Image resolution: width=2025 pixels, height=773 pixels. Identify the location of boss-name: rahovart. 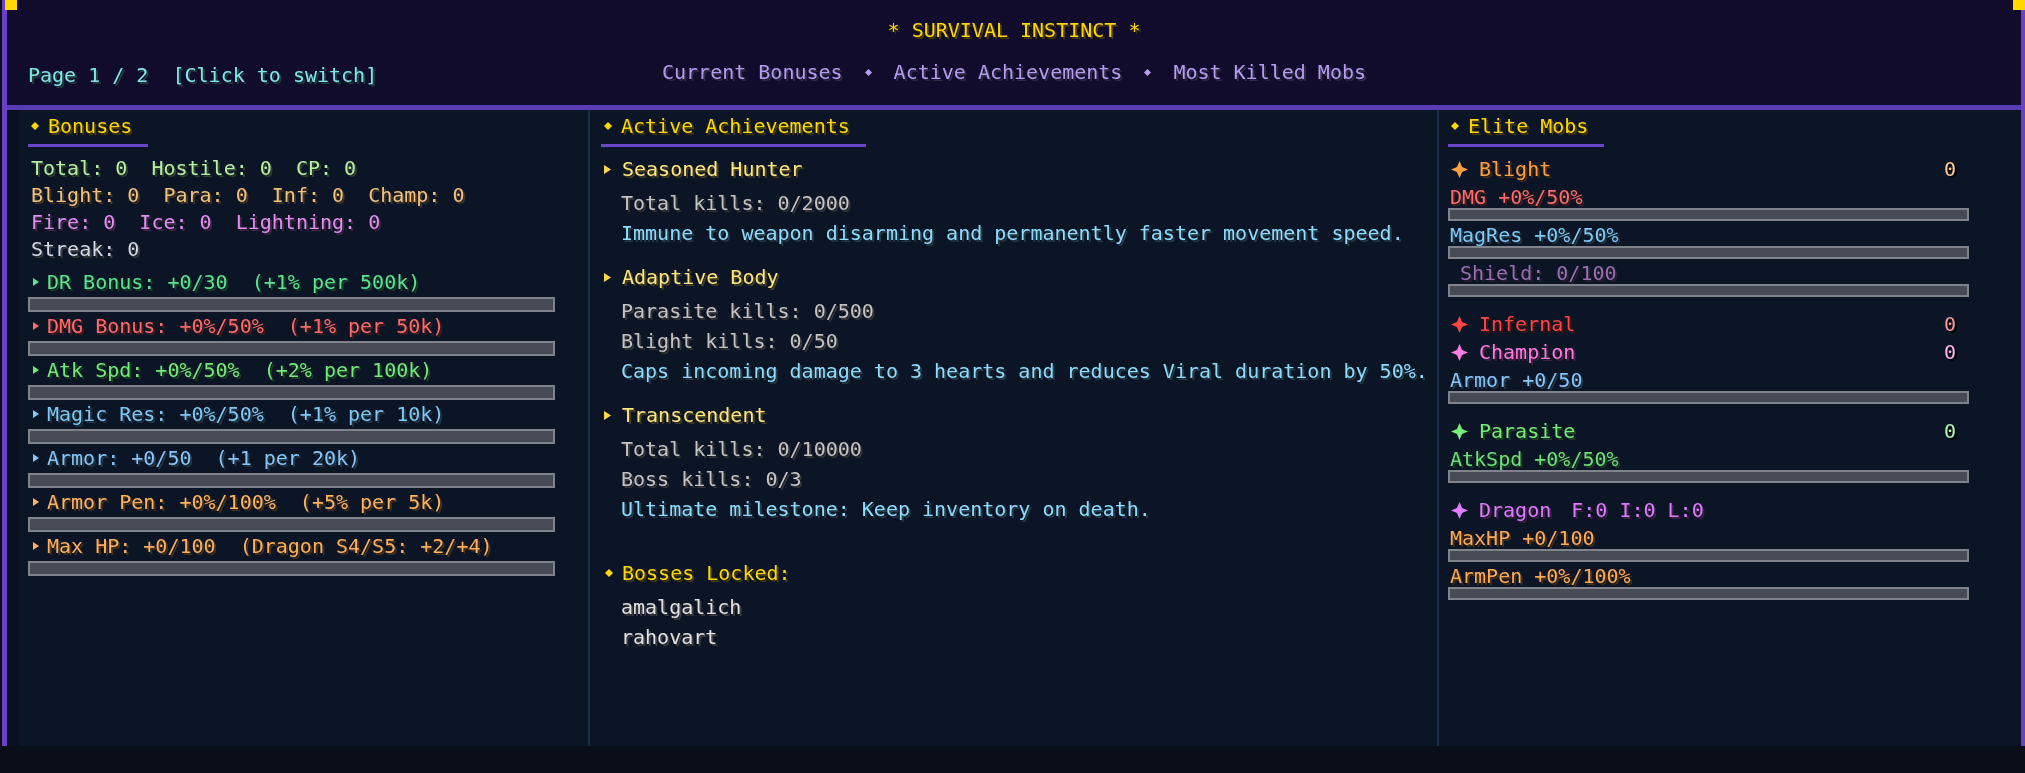
(669, 637).